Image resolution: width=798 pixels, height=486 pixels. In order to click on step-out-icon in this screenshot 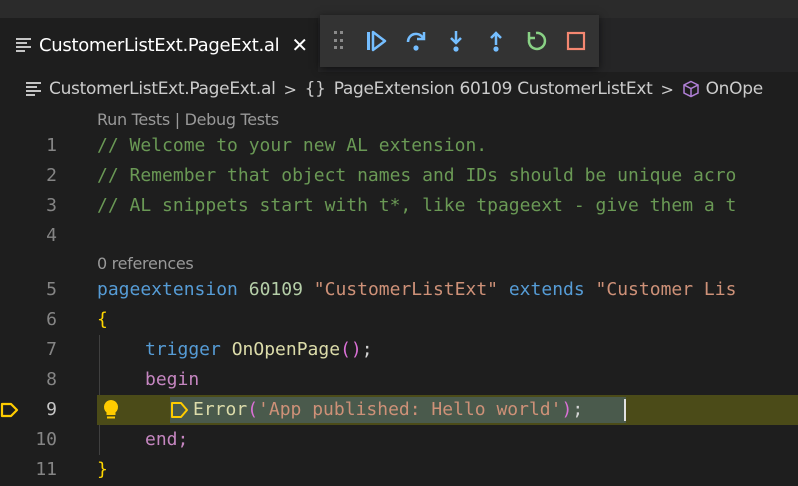, I will do `click(496, 41)`.